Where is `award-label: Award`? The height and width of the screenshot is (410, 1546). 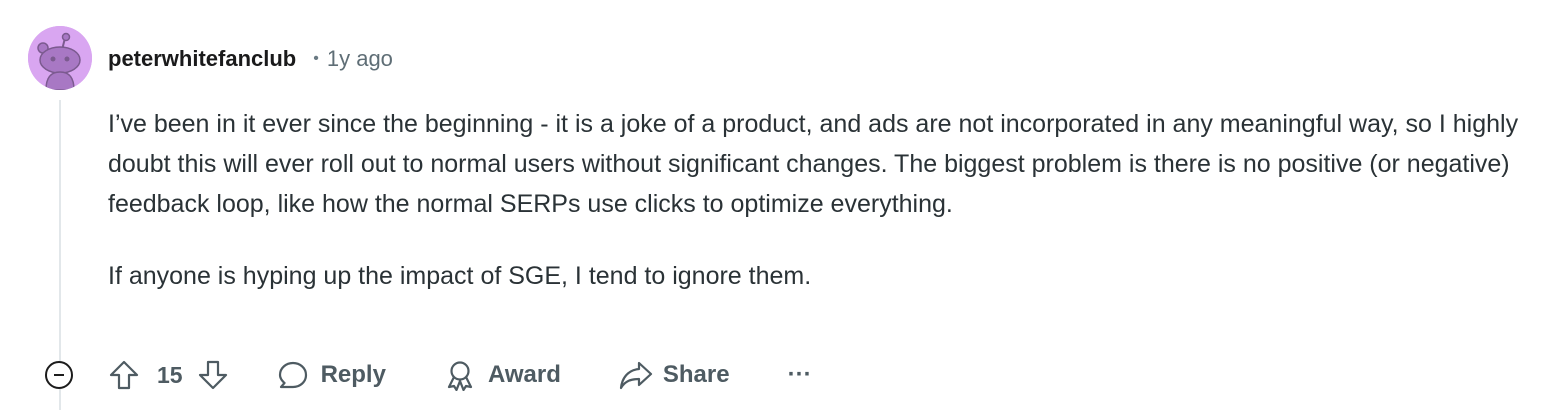 award-label: Award is located at coordinates (524, 374).